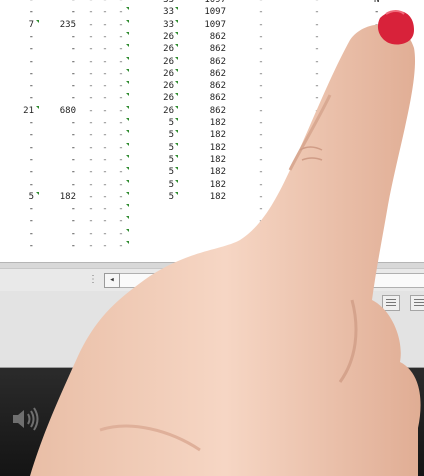 Image resolution: width=424 pixels, height=476 pixels. I want to click on cell-b: 182, so click(61, 197).